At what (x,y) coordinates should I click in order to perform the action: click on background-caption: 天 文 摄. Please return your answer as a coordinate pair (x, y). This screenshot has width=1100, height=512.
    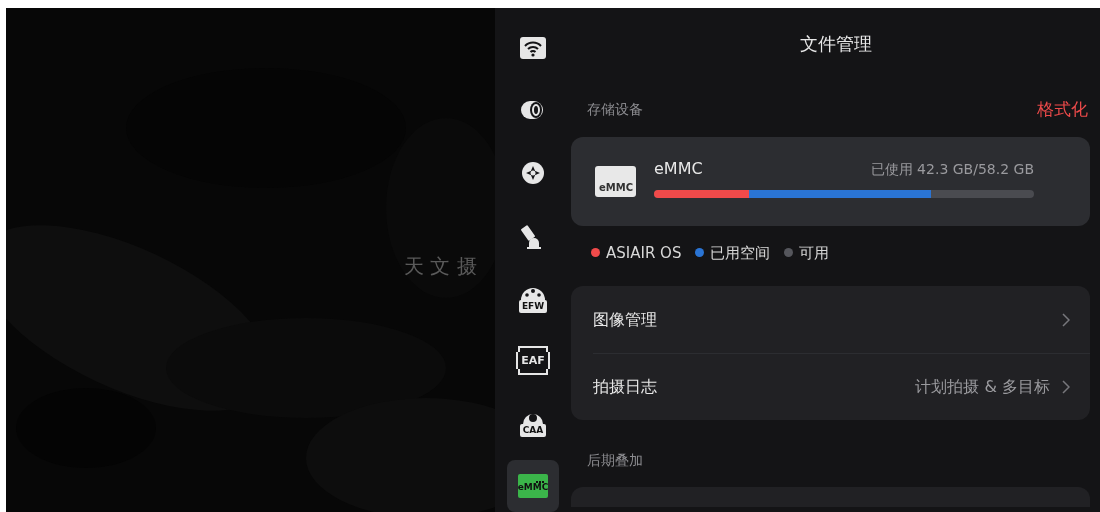
    Looking at the image, I should click on (440, 266).